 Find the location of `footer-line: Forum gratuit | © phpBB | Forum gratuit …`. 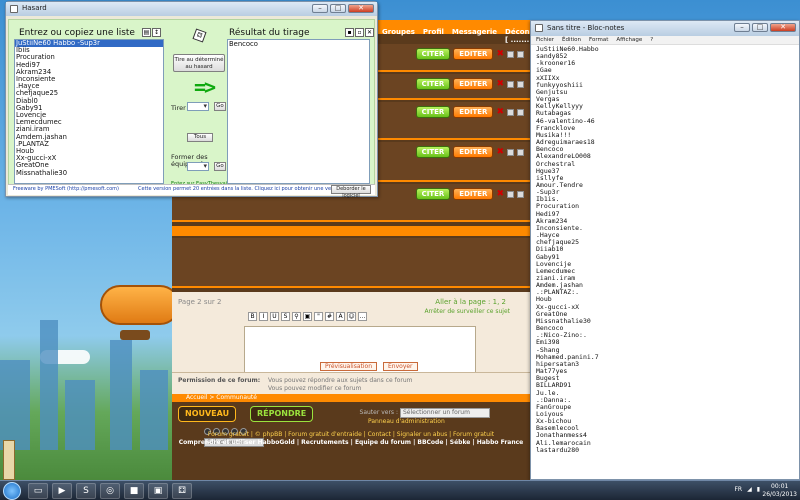

footer-line: Forum gratuit | © phpBB | Forum gratuit … is located at coordinates (351, 434).